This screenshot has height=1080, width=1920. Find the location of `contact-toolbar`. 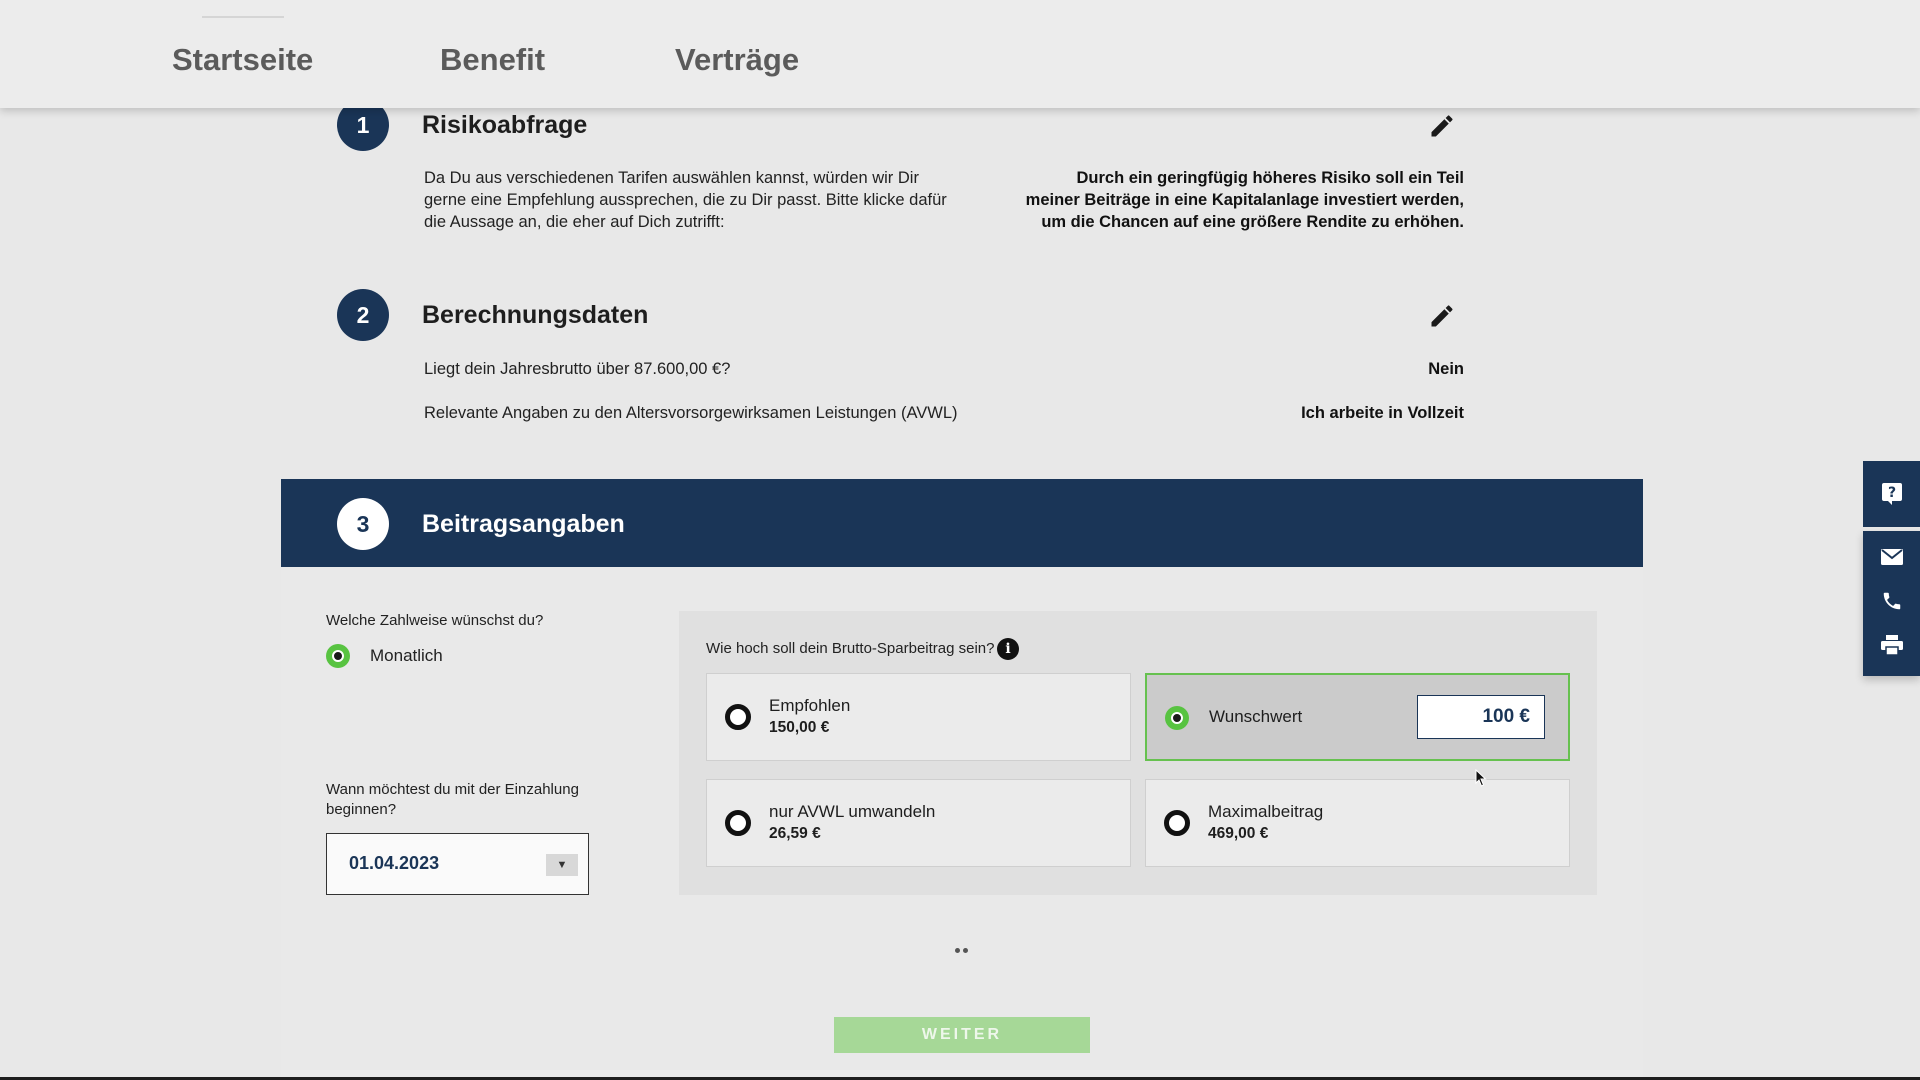

contact-toolbar is located at coordinates (1891, 603).